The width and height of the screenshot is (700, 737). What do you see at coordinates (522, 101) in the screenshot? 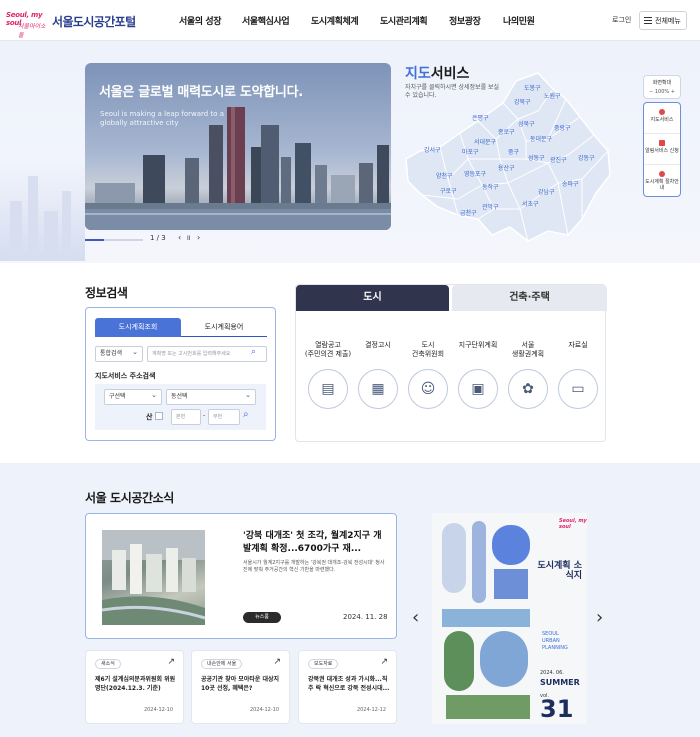
I see `district-gangbuk: 강북구` at bounding box center [522, 101].